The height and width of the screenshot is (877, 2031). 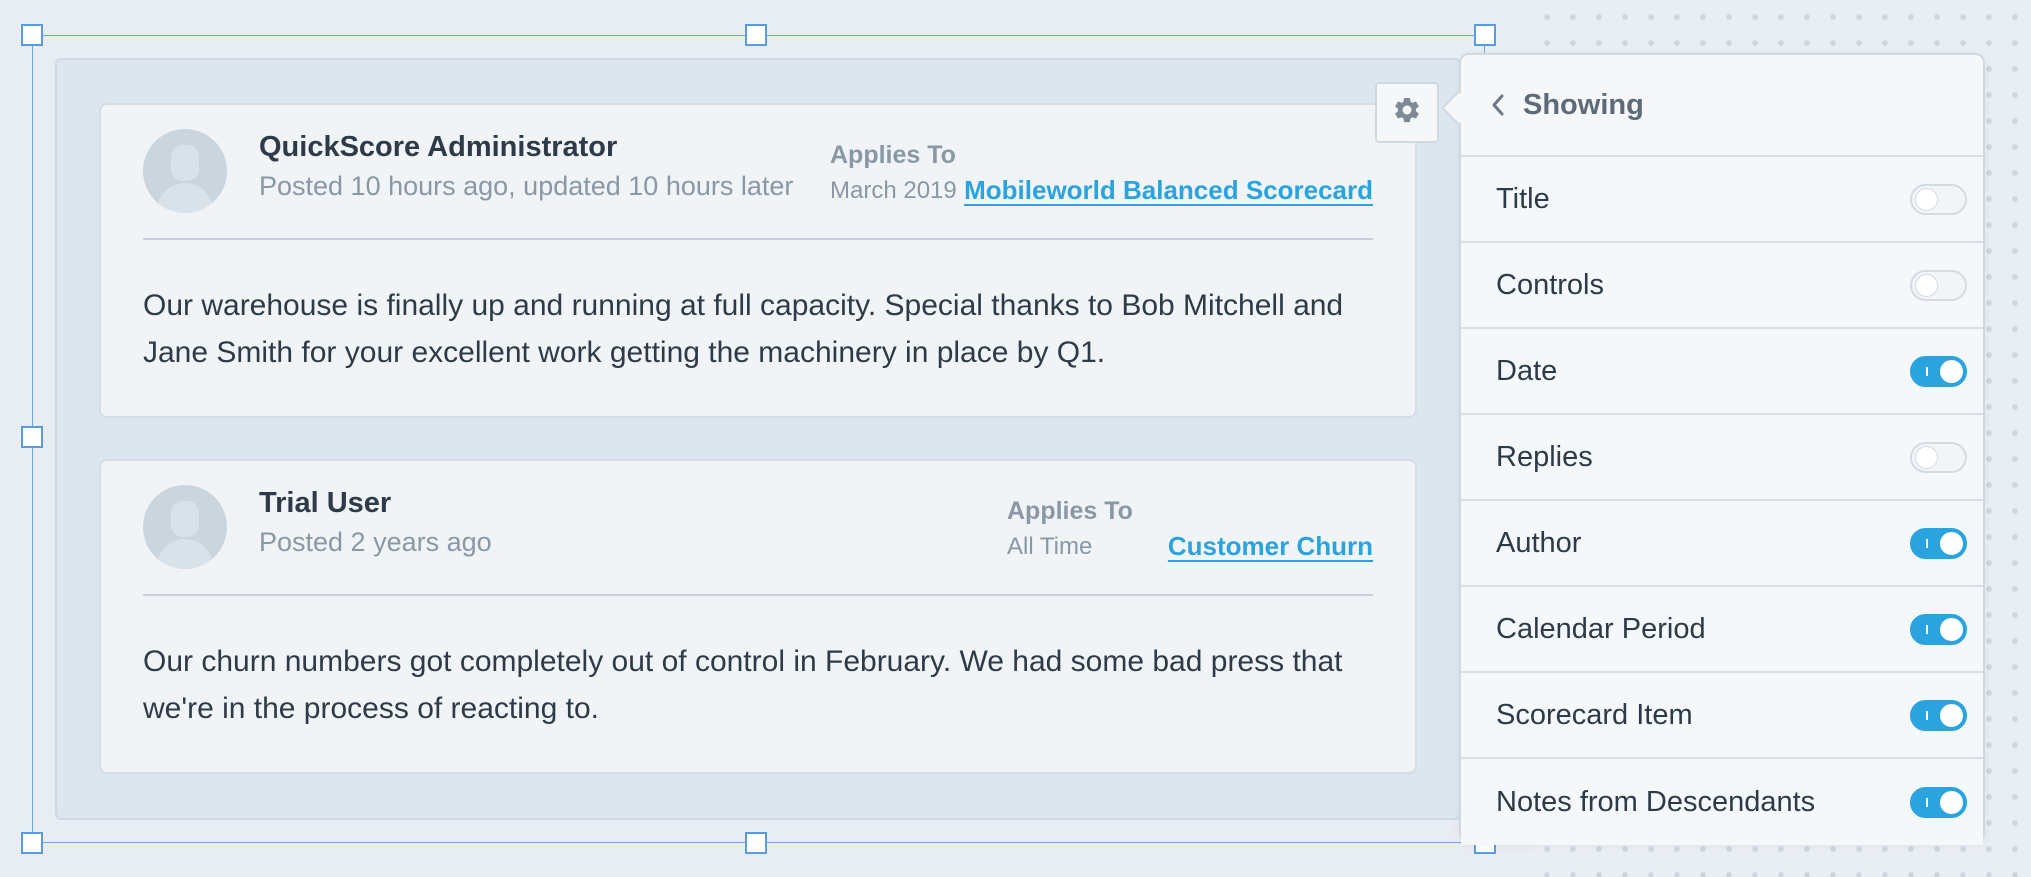 What do you see at coordinates (1583, 104) in the screenshot?
I see `popover-title: Showing` at bounding box center [1583, 104].